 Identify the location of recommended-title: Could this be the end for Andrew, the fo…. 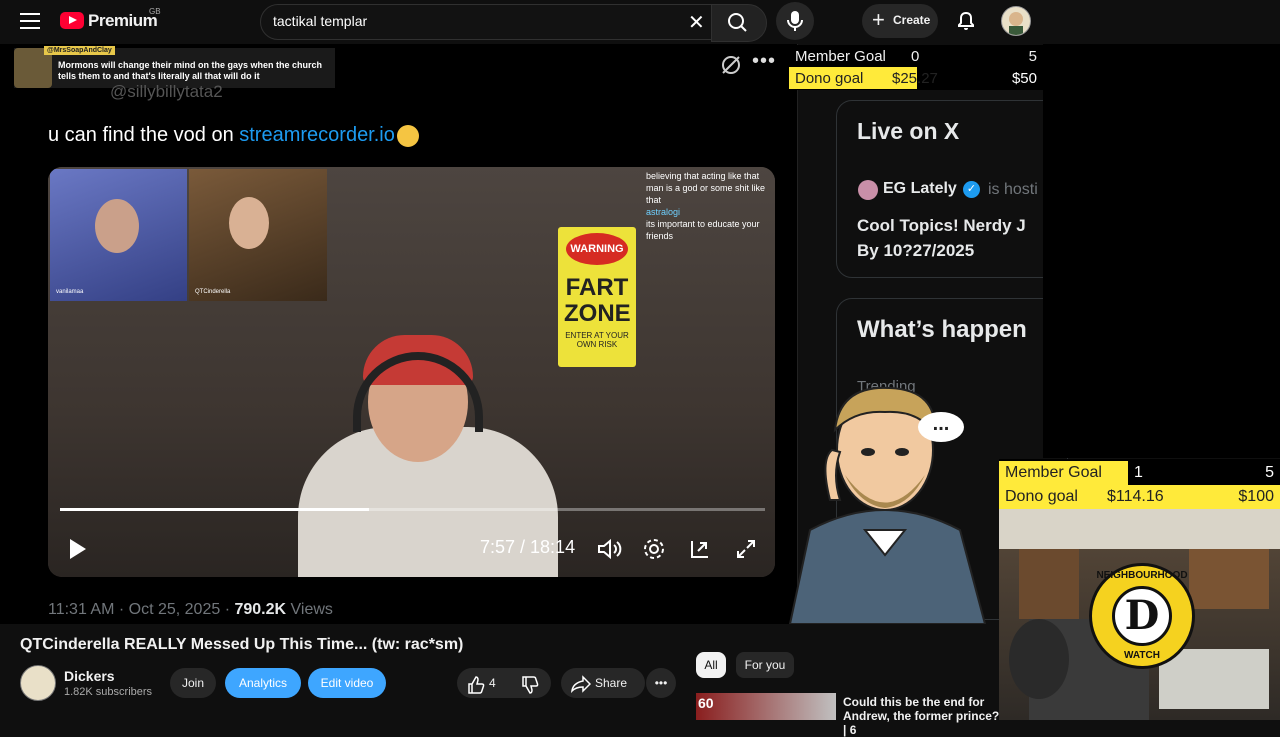
(923, 716).